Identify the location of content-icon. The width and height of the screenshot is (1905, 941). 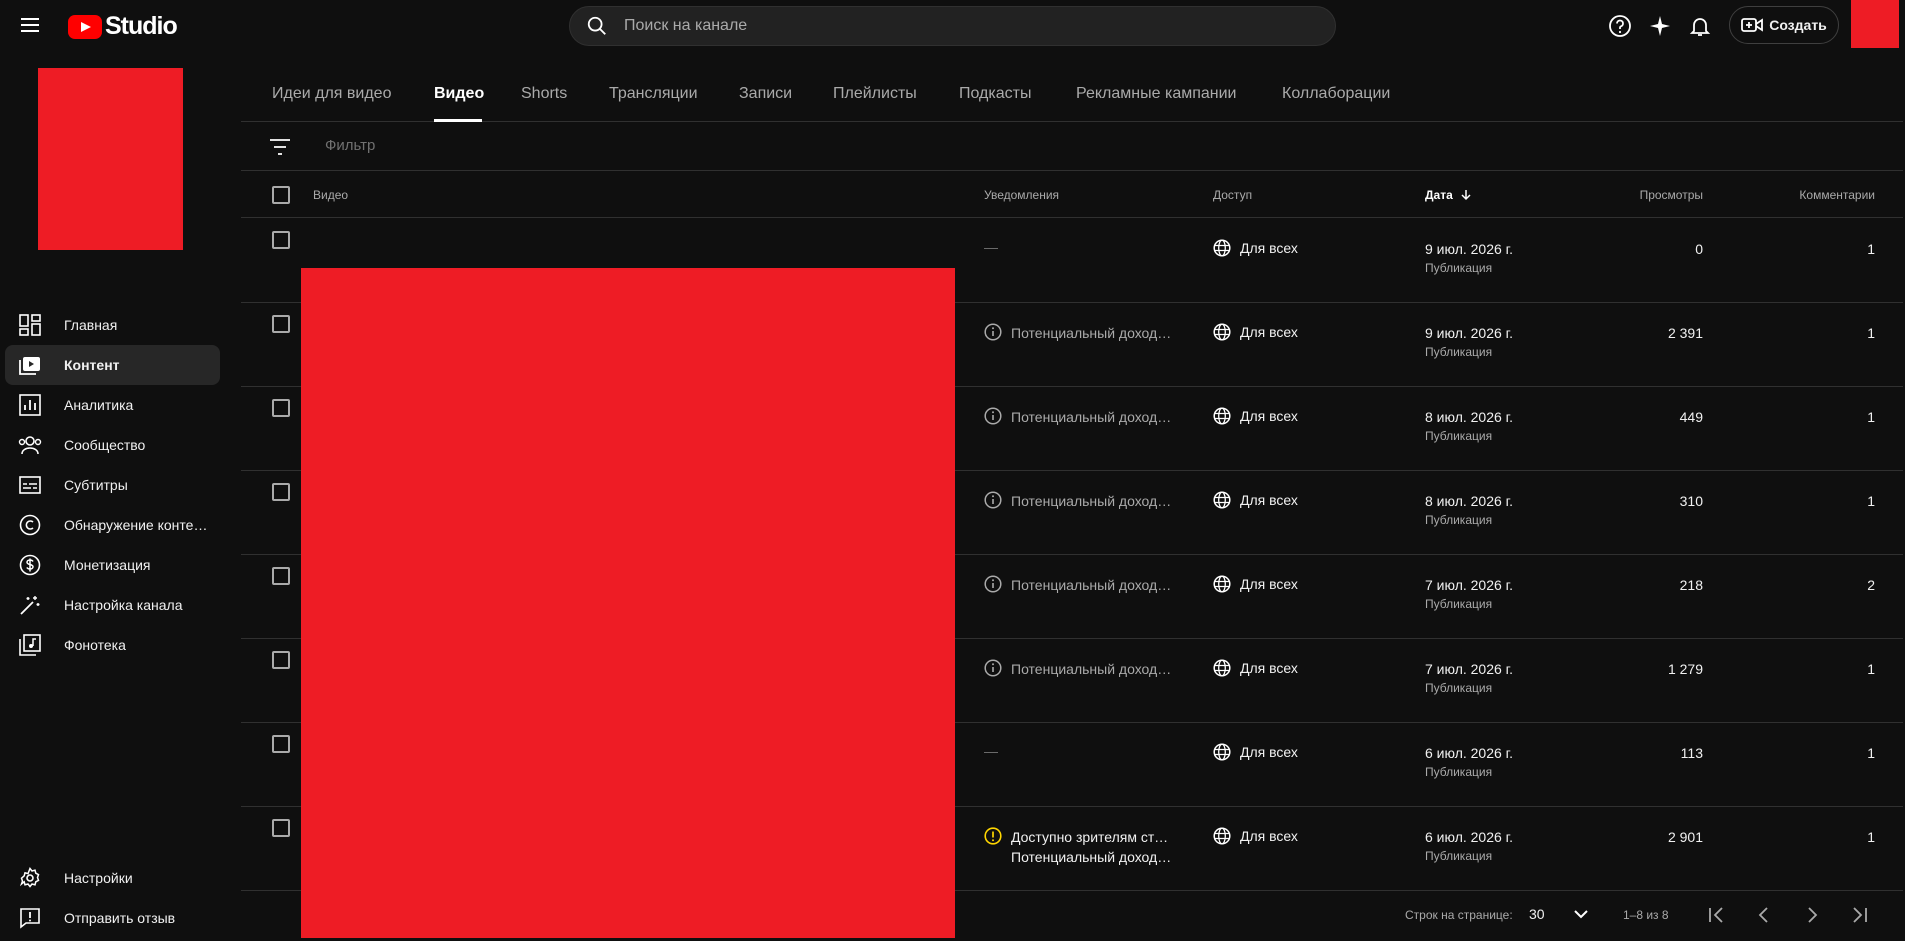
(30, 365).